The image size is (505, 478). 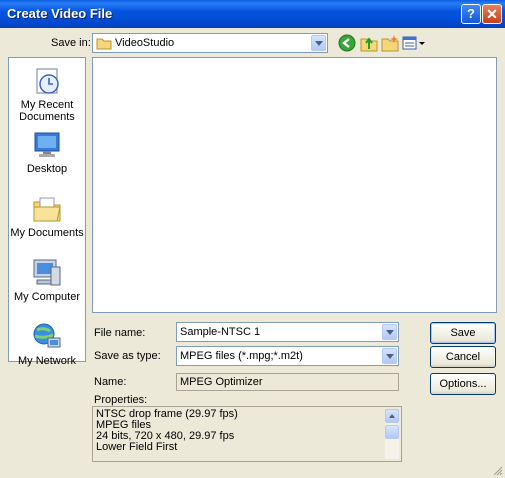 I want to click on save-as-type-dropdown: MPEG files (*.mpg;*.m2t), so click(x=287, y=356).